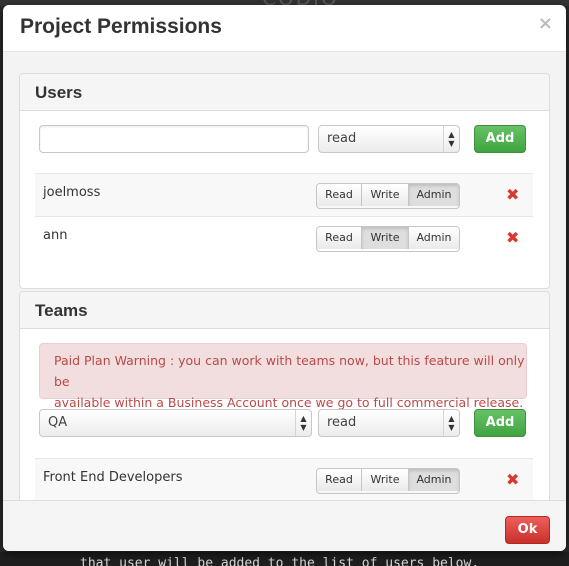  Describe the element at coordinates (284, 92) in the screenshot. I see `users-heading: Users` at that location.